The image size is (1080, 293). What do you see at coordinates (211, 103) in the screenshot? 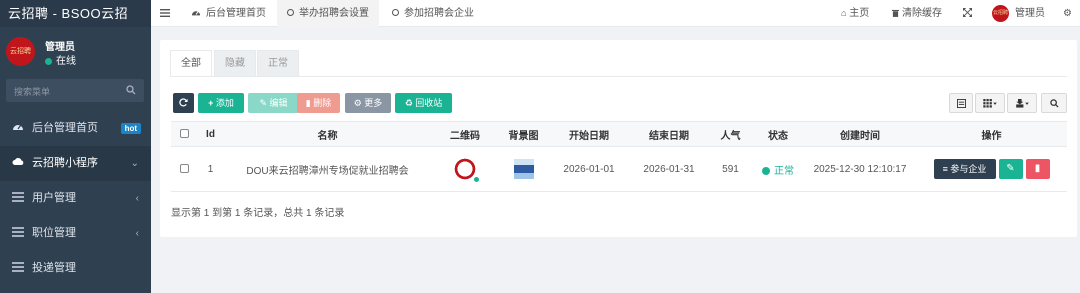
I see `plus-icon: +` at bounding box center [211, 103].